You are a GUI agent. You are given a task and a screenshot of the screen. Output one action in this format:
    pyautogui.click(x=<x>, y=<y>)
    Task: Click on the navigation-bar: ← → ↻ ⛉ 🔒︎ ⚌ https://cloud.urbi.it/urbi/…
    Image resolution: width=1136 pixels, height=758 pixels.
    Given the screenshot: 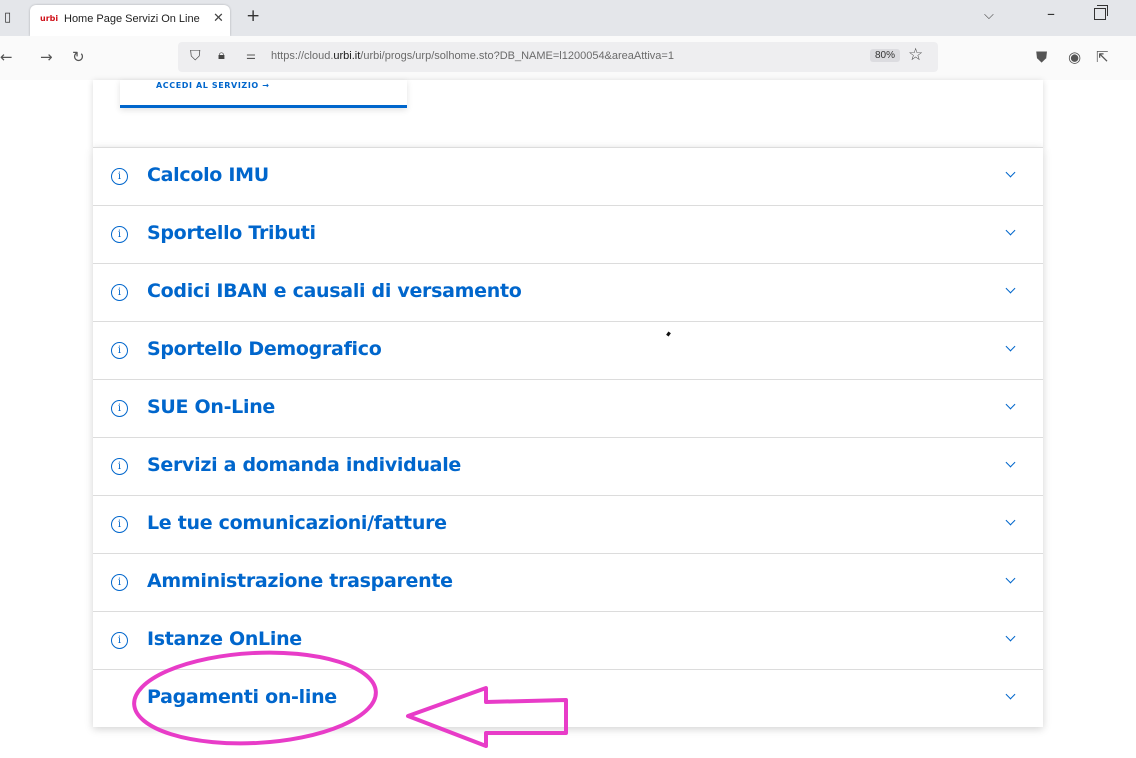 What is the action you would take?
    pyautogui.click(x=568, y=58)
    